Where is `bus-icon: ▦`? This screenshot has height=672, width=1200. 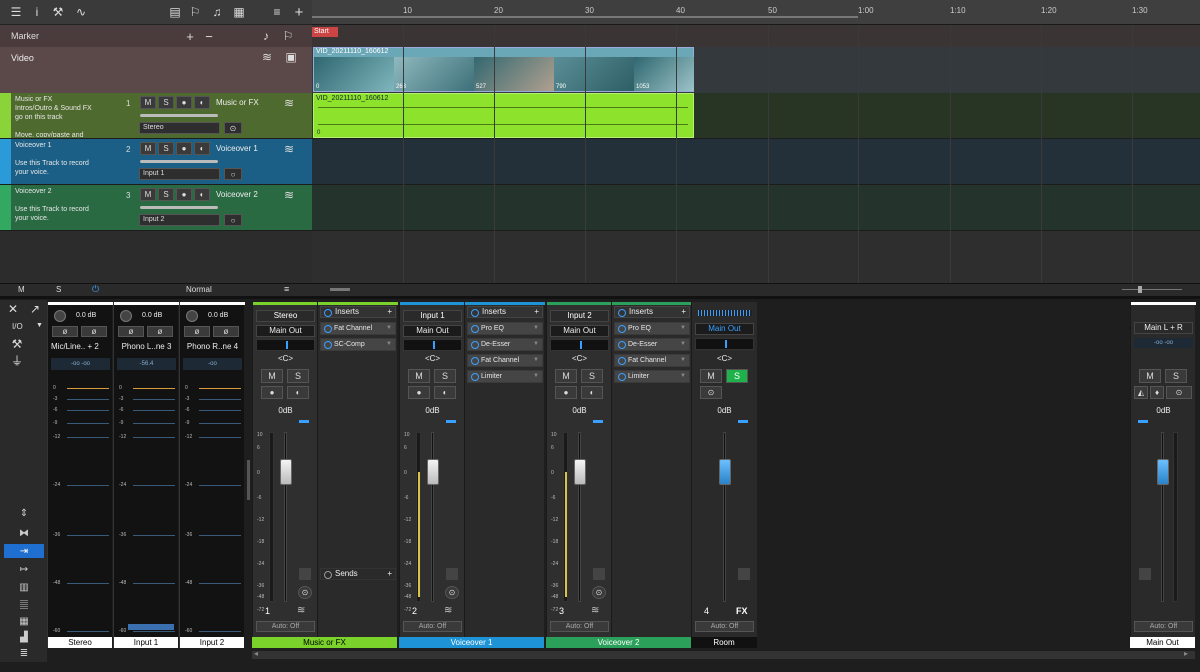 bus-icon: ▦ is located at coordinates (24, 621).